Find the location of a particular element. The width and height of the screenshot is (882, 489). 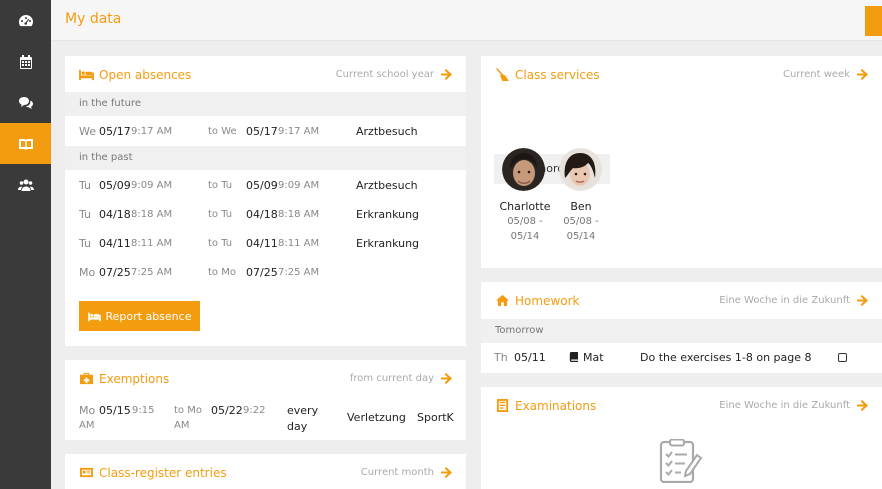

corner-action-button is located at coordinates (873, 21).